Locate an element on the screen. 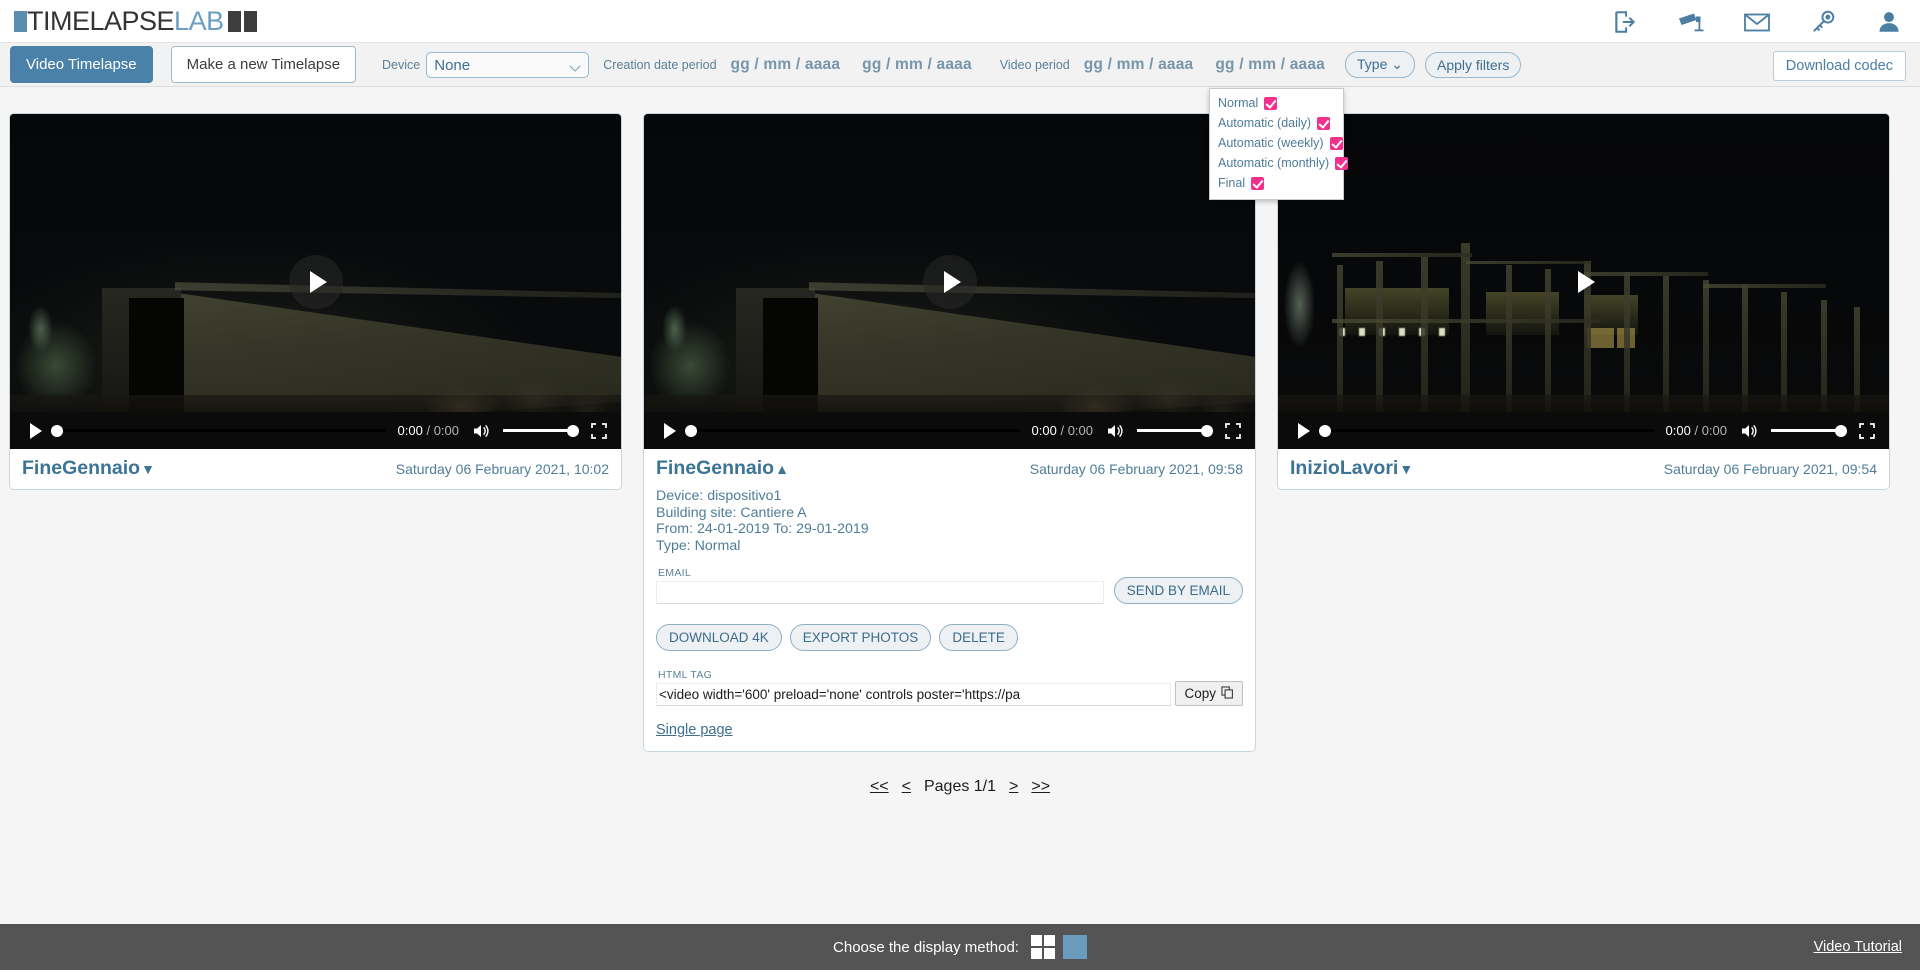 This screenshot has width=1920, height=970. single-page-link: Single page is located at coordinates (694, 730).